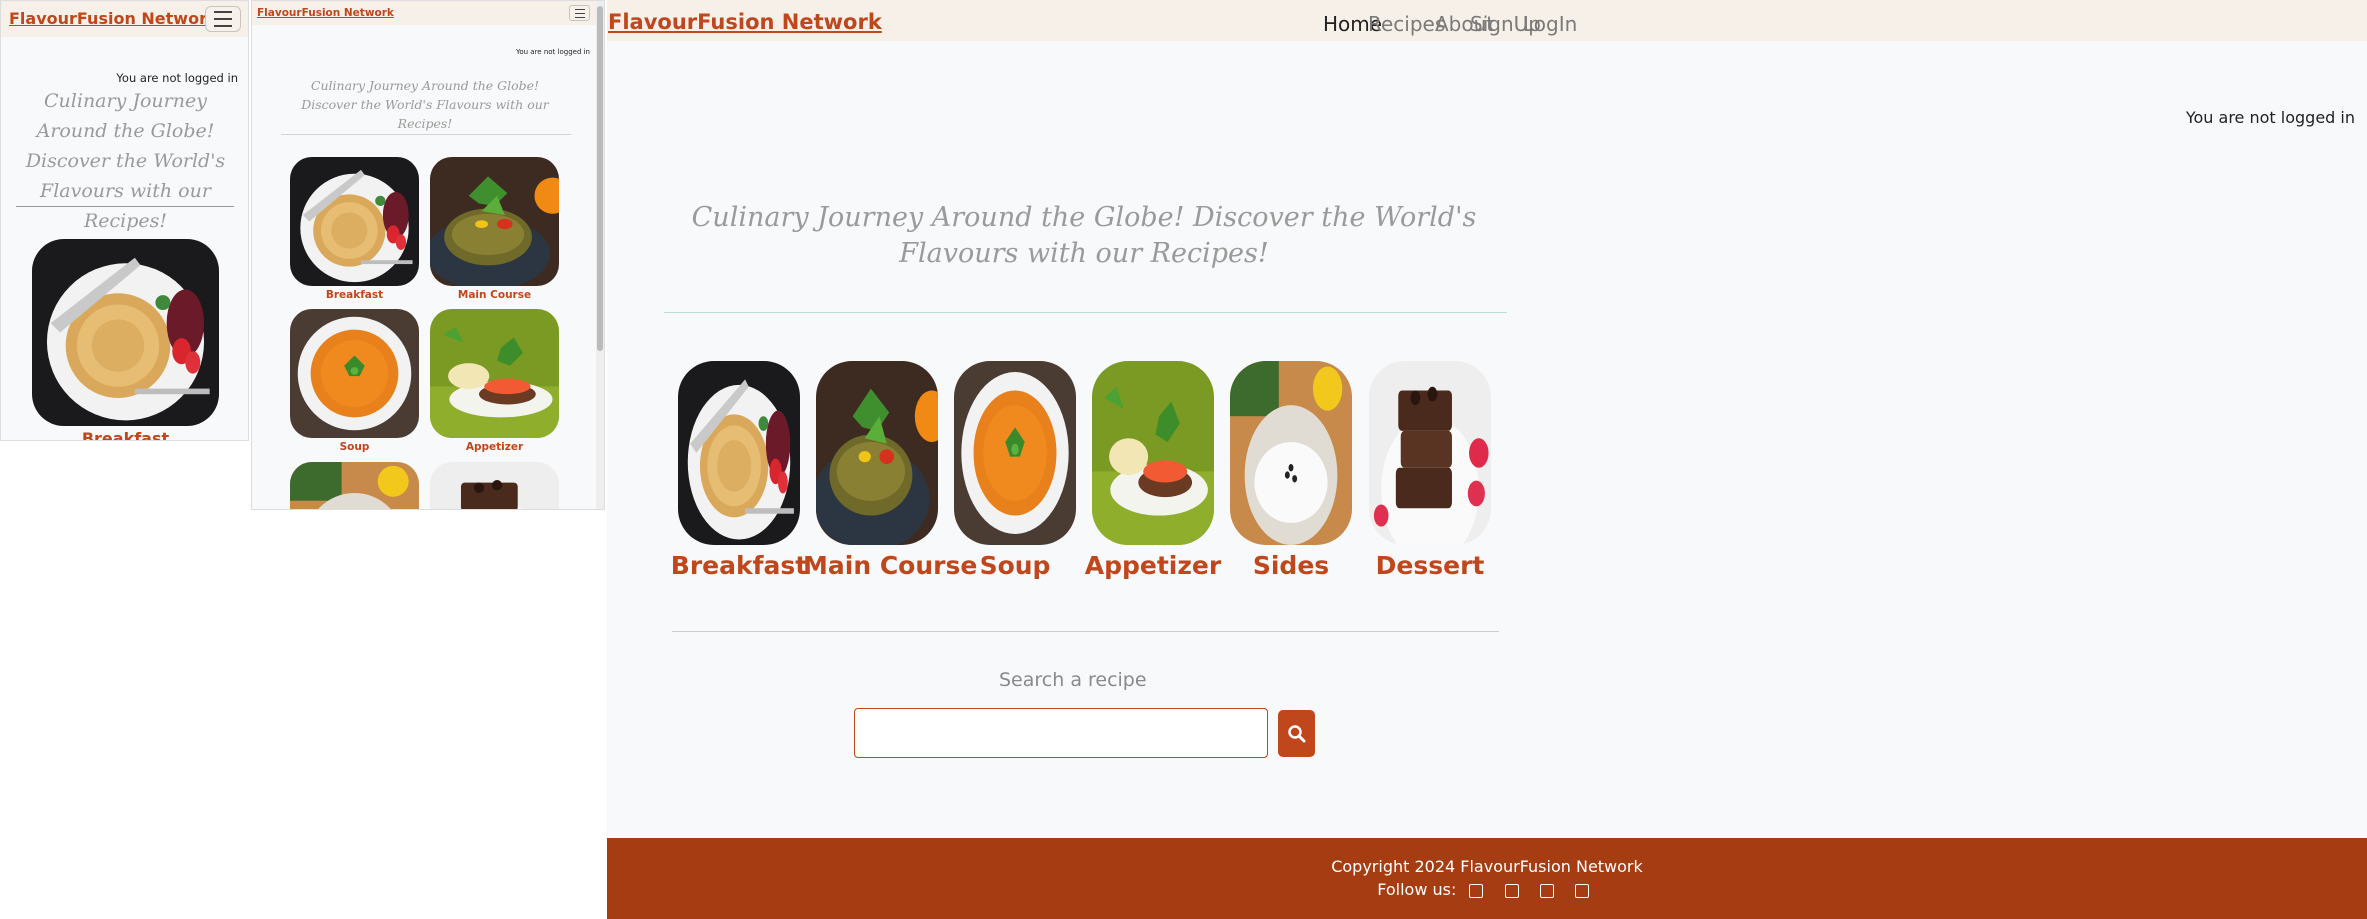 This screenshot has width=2367, height=919. I want to click on search-input, so click(1061, 733).